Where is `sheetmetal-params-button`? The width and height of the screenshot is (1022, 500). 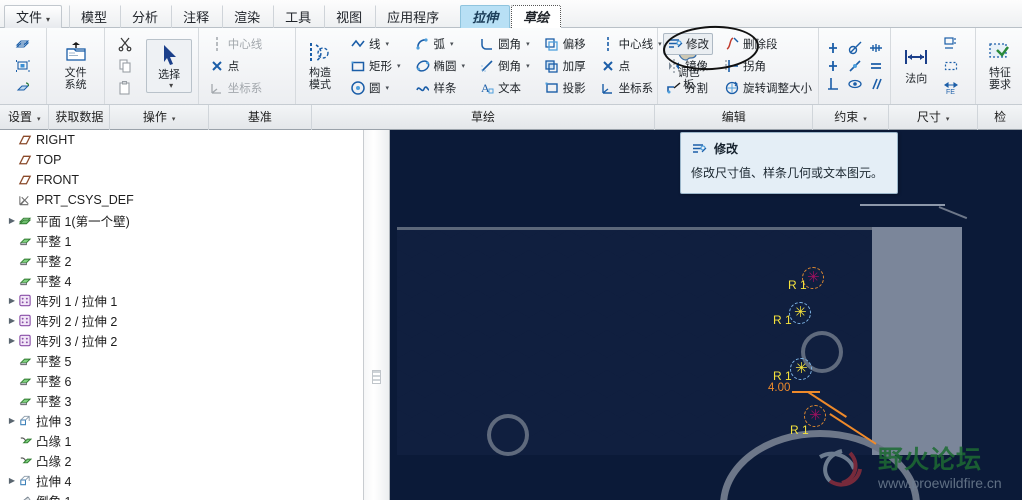
sheetmetal-params-button is located at coordinates (23, 66).